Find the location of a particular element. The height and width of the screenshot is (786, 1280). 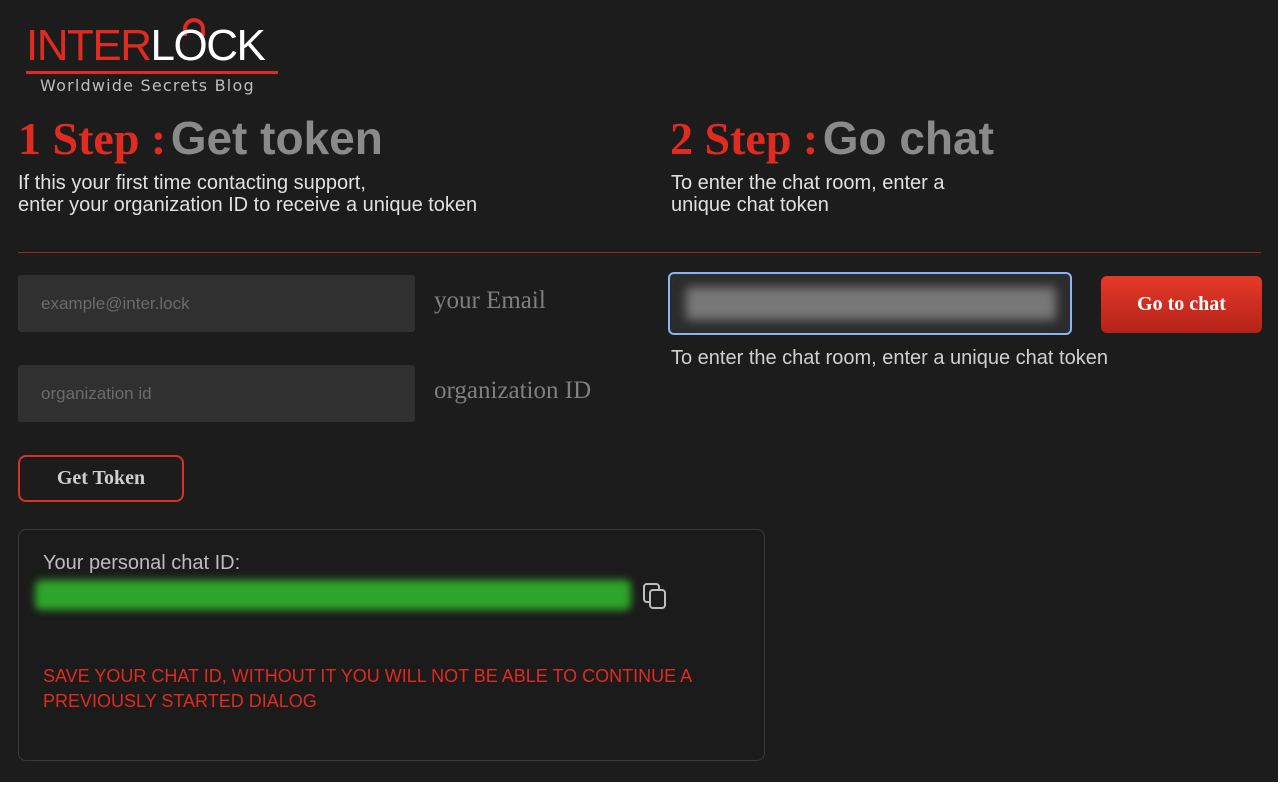

interlock-logo: INTERLOCK Worldwide Secrets Blog is located at coordinates (156, 58).